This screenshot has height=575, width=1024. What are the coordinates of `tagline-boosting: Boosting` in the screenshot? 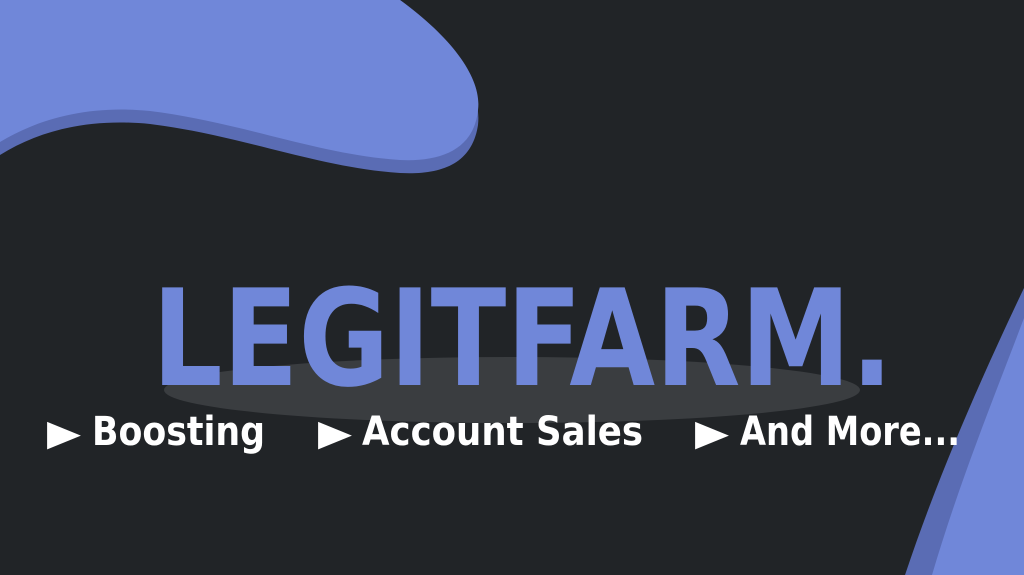 It's located at (178, 432).